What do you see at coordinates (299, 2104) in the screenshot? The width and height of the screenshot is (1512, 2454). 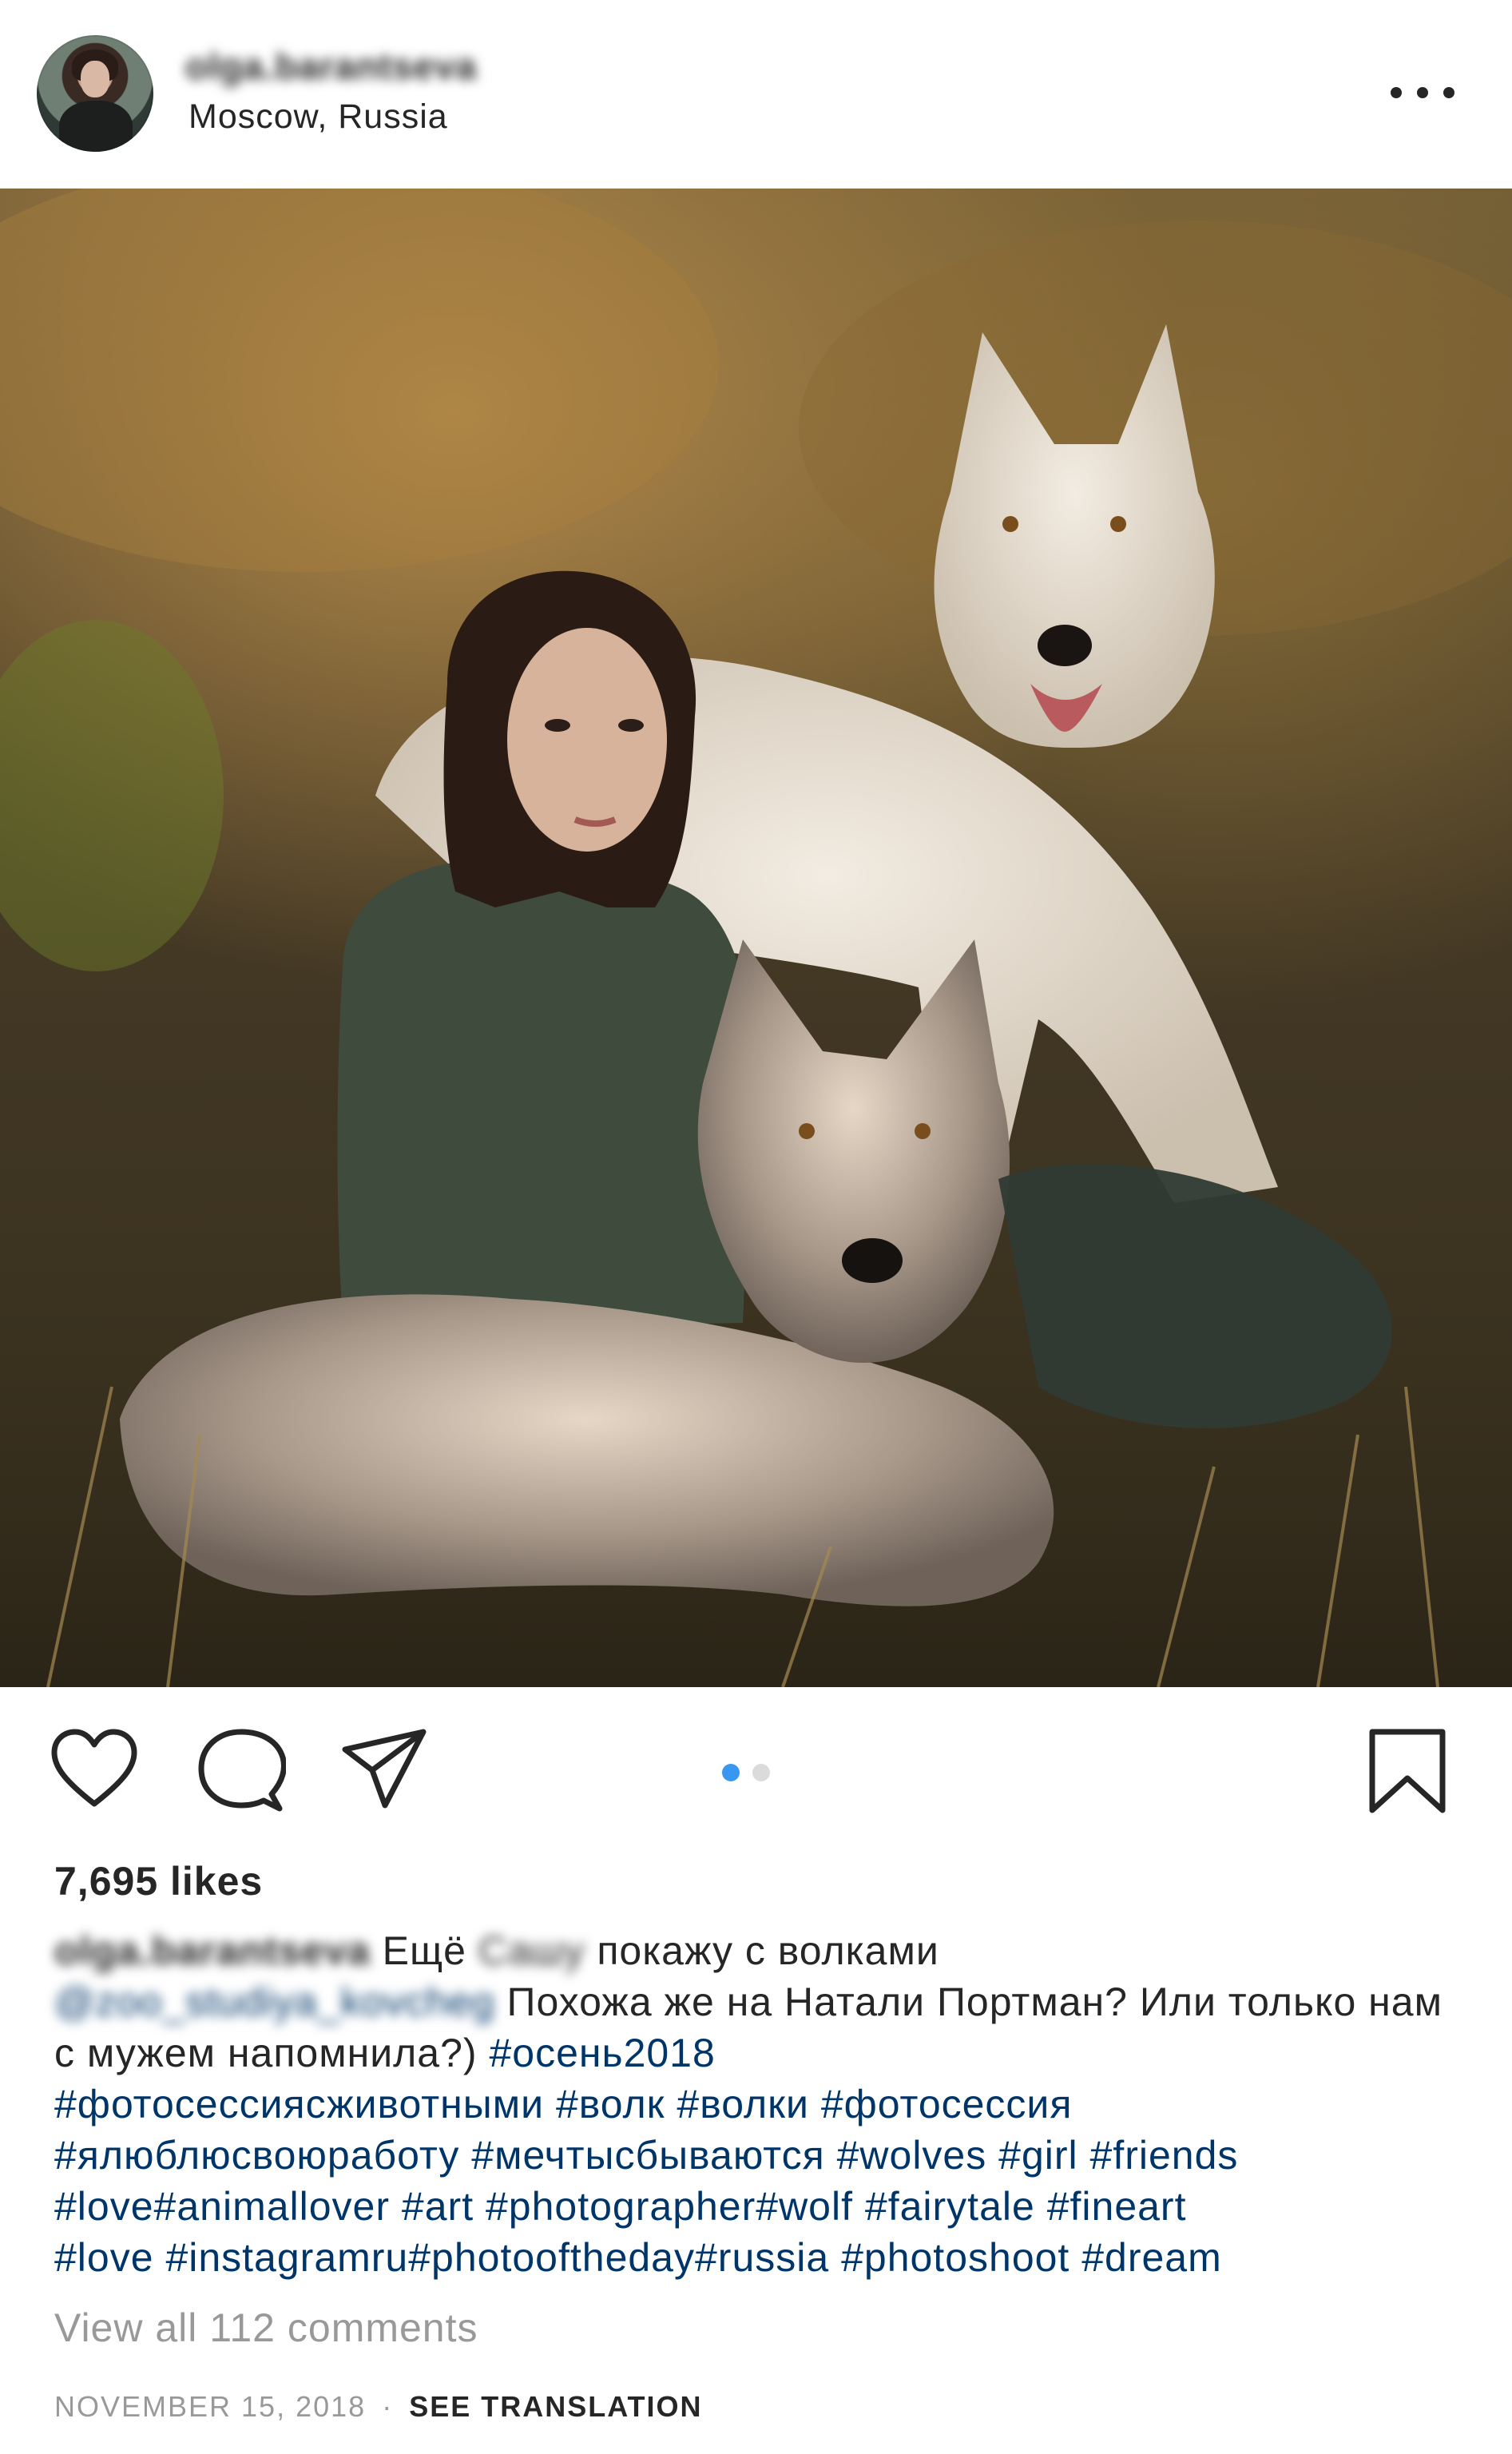 I see `hashtag: #фотосессиясживотными` at bounding box center [299, 2104].